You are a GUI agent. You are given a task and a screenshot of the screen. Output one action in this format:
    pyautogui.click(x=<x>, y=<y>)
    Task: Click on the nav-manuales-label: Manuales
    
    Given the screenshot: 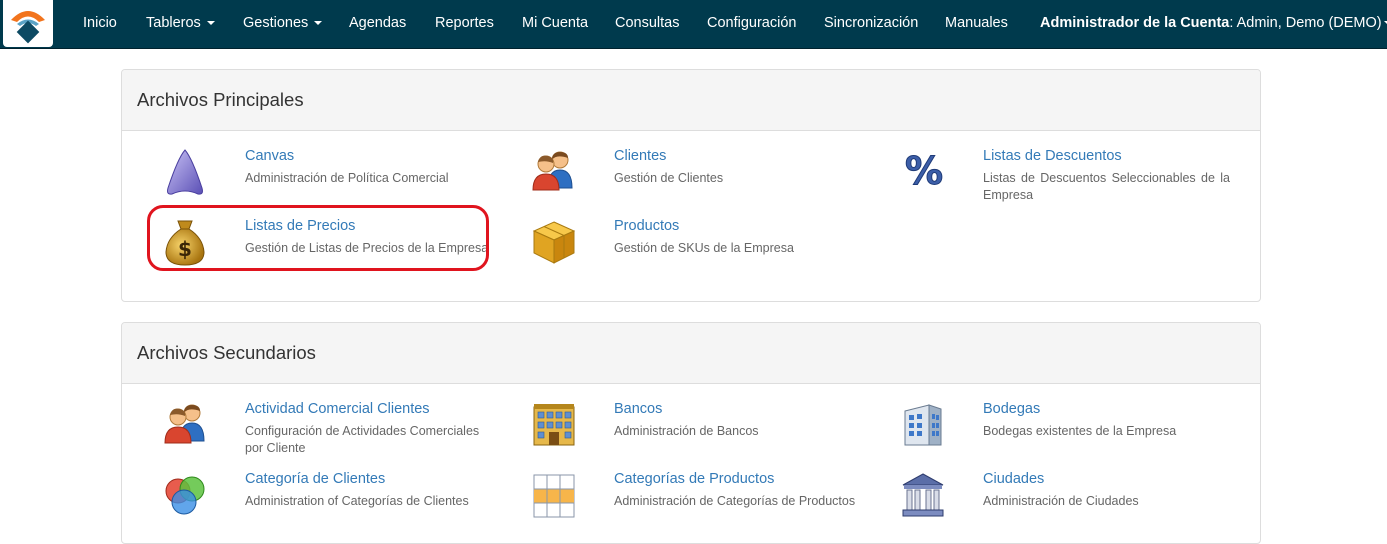 What is the action you would take?
    pyautogui.click(x=976, y=23)
    